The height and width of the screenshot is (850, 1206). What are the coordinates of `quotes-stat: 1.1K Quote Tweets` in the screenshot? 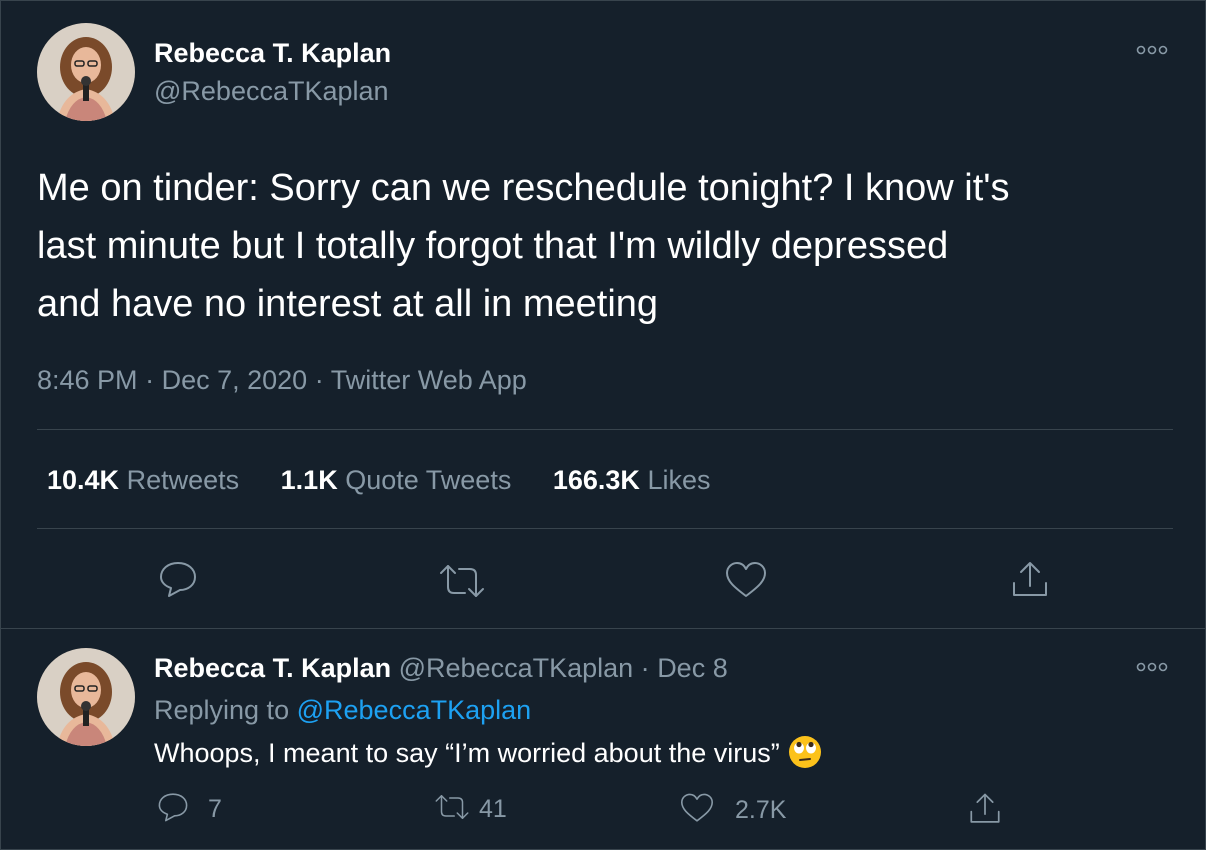 It's located at (400, 480).